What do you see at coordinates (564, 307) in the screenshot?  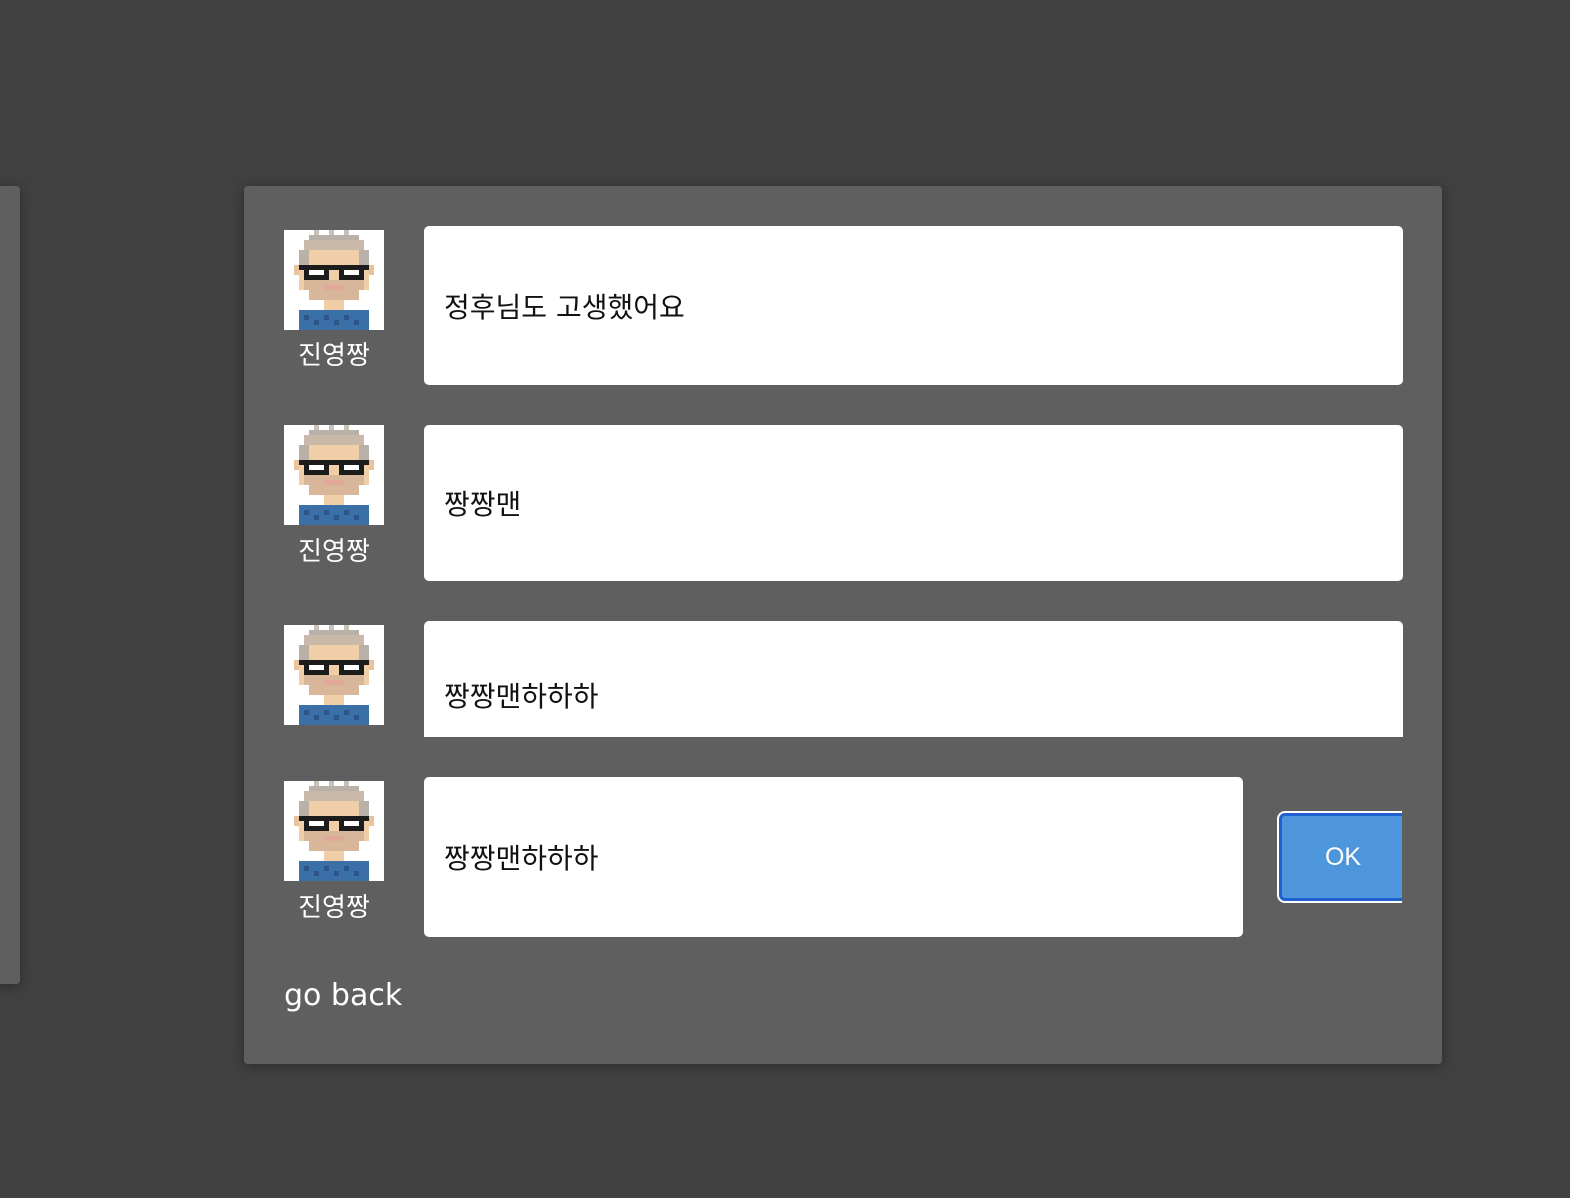 I see `message-text: 정후님도 고생했어요` at bounding box center [564, 307].